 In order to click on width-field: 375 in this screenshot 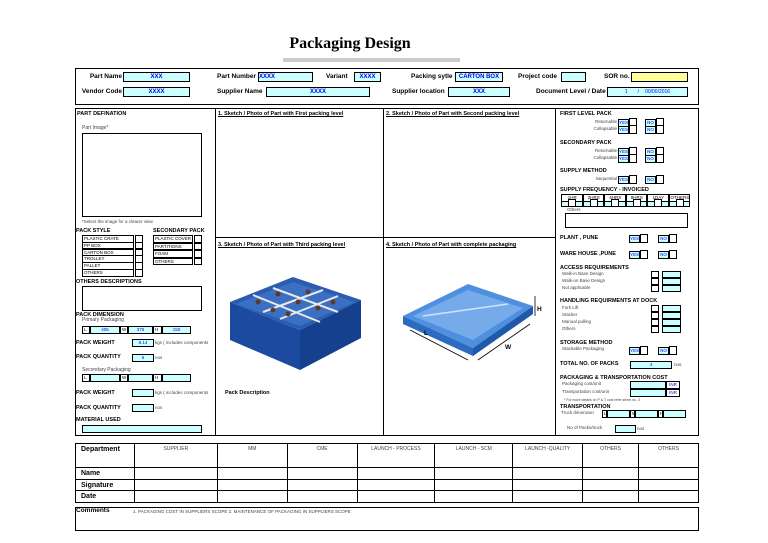, I will do `click(140, 330)`.